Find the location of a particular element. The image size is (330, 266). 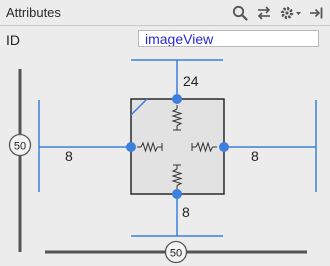

left-margin-value: 8 is located at coordinates (69, 156).